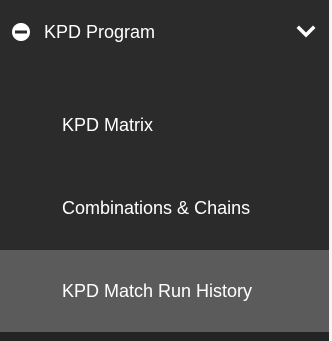 This screenshot has width=332, height=341. I want to click on sidebar-item-label: KPD Match Run History, so click(157, 291).